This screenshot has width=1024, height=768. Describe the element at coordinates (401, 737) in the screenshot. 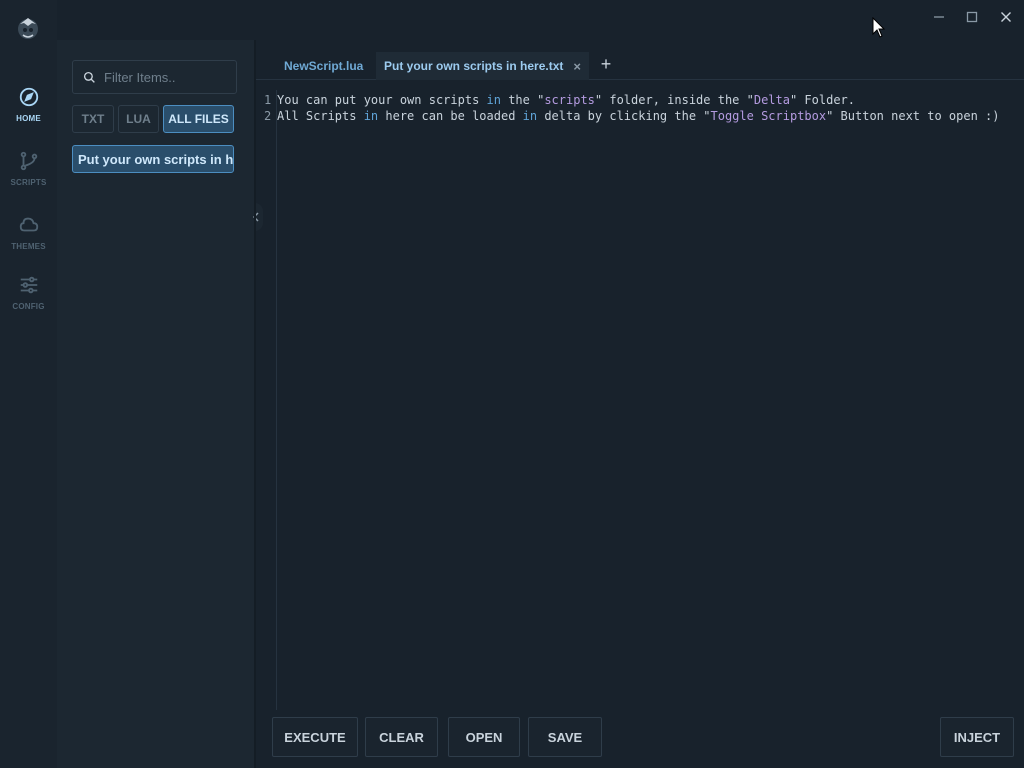

I see `clear-button: CLEAR` at that location.